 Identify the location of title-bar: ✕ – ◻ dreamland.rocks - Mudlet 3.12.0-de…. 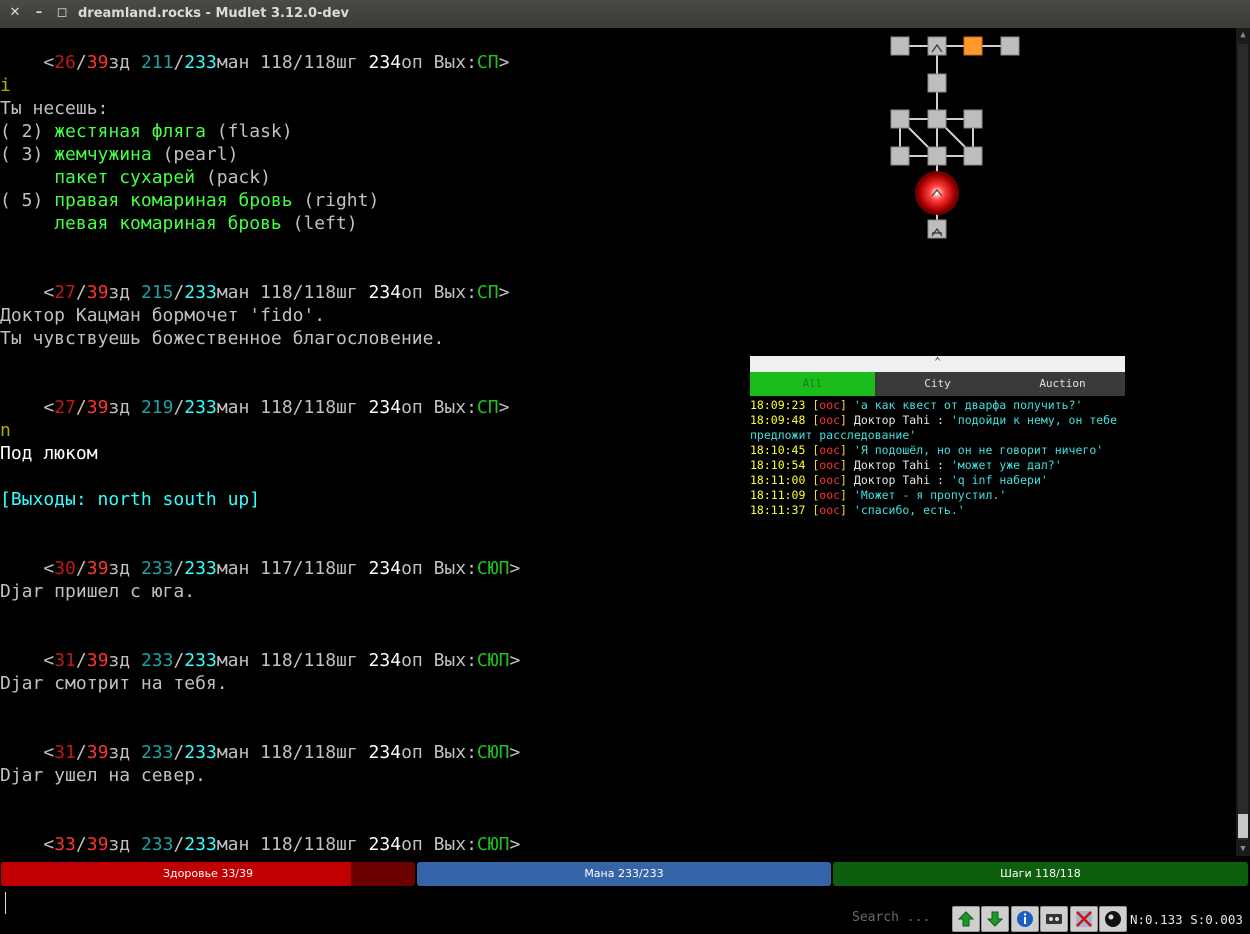
(625, 14).